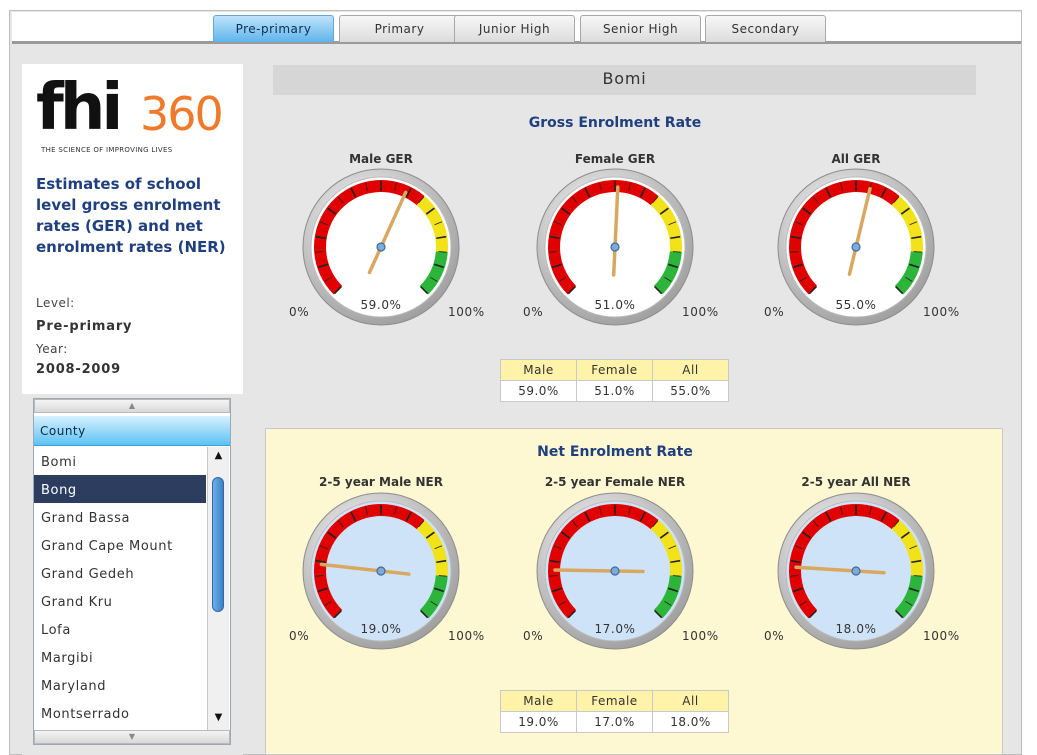 The image size is (1037, 755). What do you see at coordinates (614, 391) in the screenshot?
I see `ger-value-female: 51.0%` at bounding box center [614, 391].